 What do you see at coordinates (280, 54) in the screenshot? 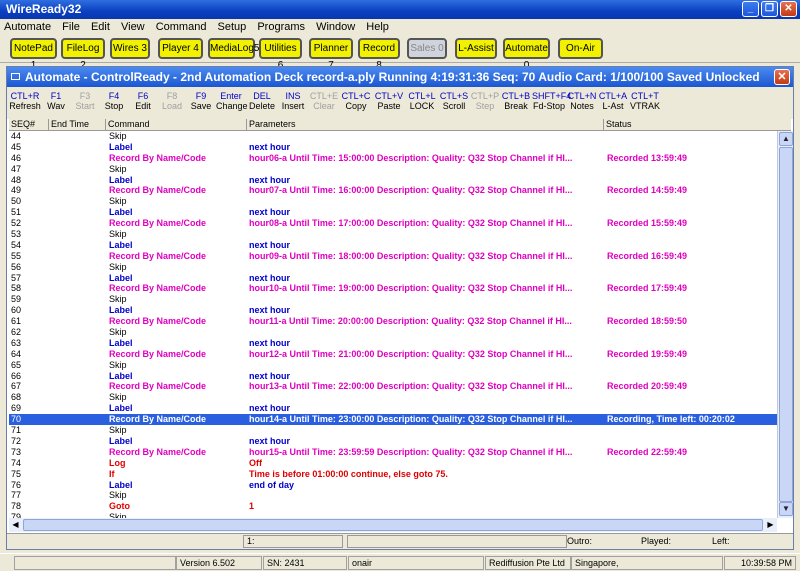
I see `utilities-button: Utilities 6` at bounding box center [280, 54].